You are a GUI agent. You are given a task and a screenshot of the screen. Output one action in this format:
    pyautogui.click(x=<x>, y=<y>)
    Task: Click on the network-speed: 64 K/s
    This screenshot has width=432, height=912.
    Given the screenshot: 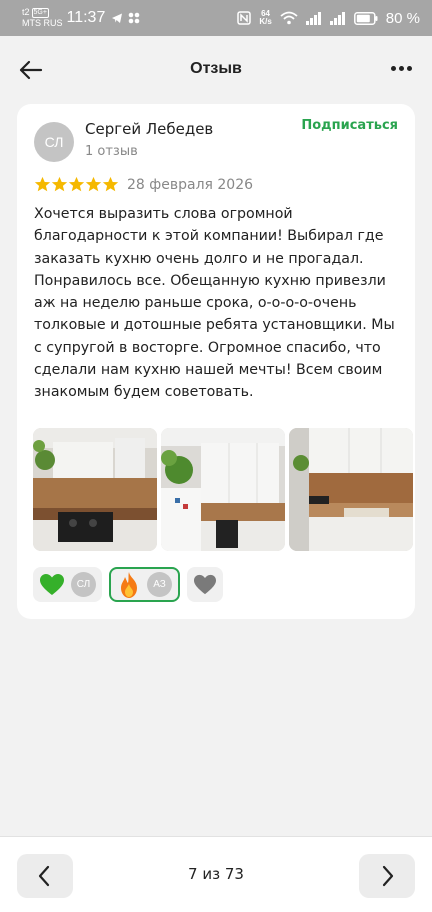 What is the action you would take?
    pyautogui.click(x=265, y=18)
    